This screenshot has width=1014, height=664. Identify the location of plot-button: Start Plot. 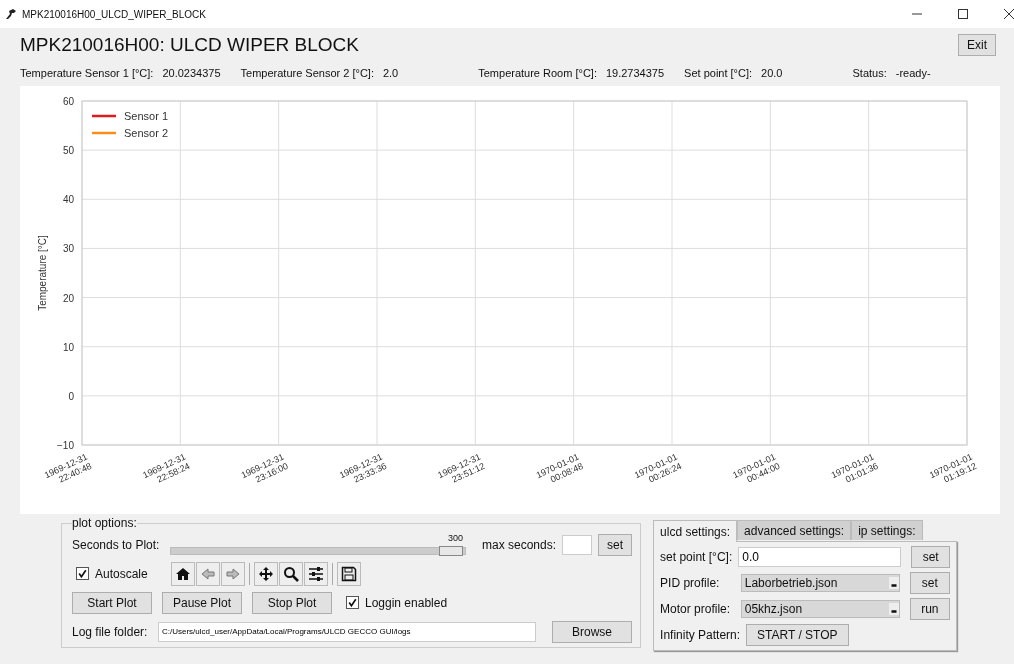
(112, 602).